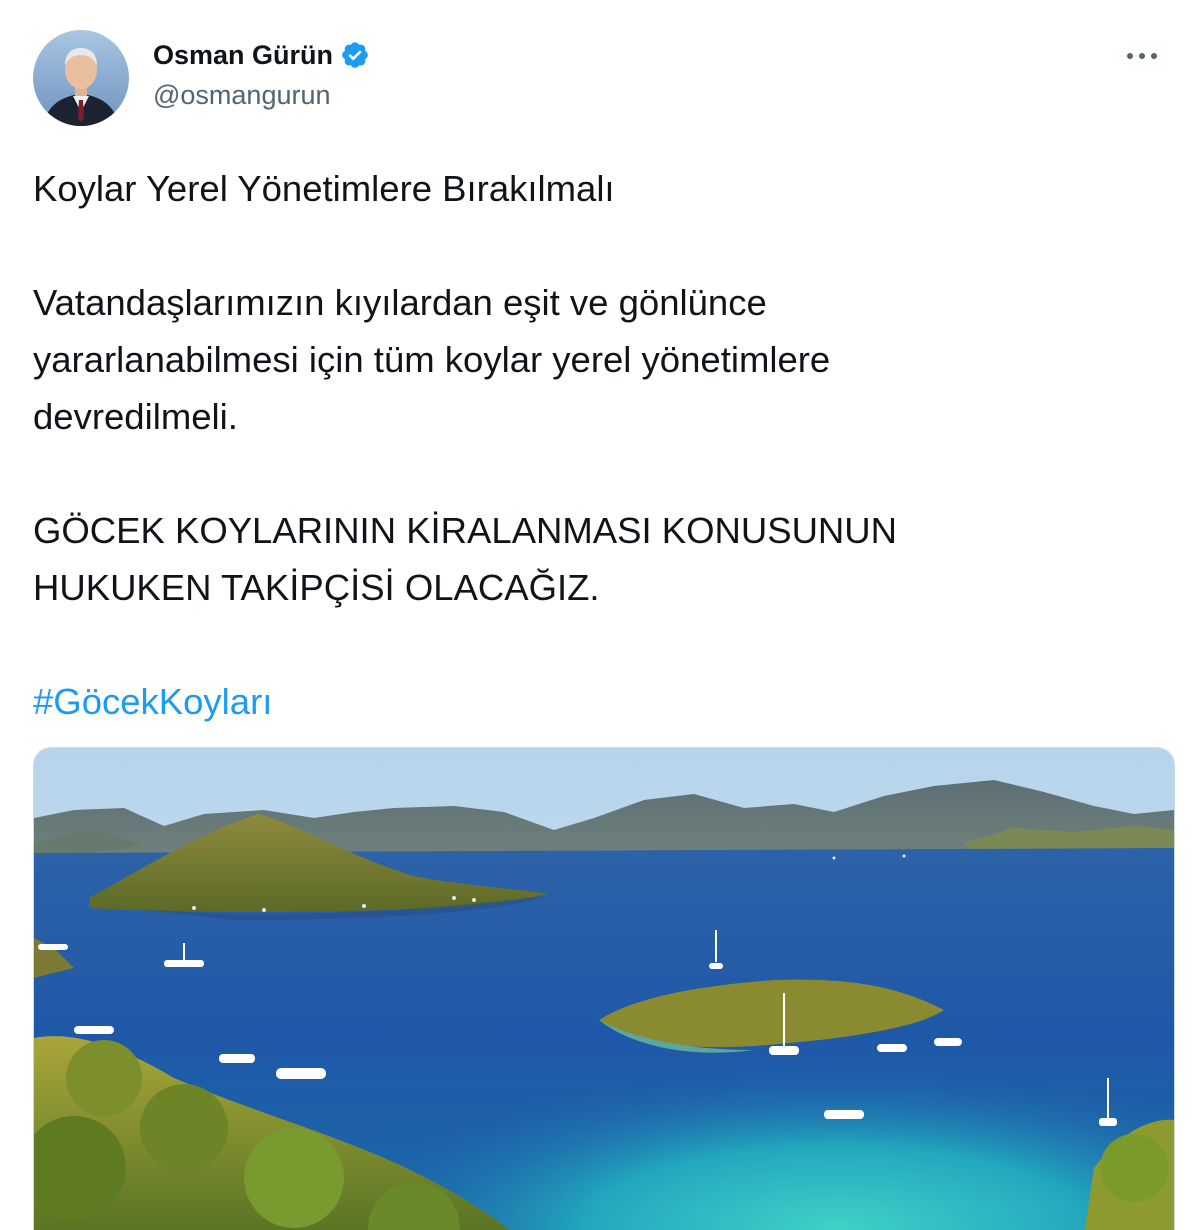 Image resolution: width=1200 pixels, height=1230 pixels. What do you see at coordinates (316, 587) in the screenshot?
I see `tweet-paragraph-line: HUKUKEN TAKİPÇİSİ OLACAĞIZ.` at bounding box center [316, 587].